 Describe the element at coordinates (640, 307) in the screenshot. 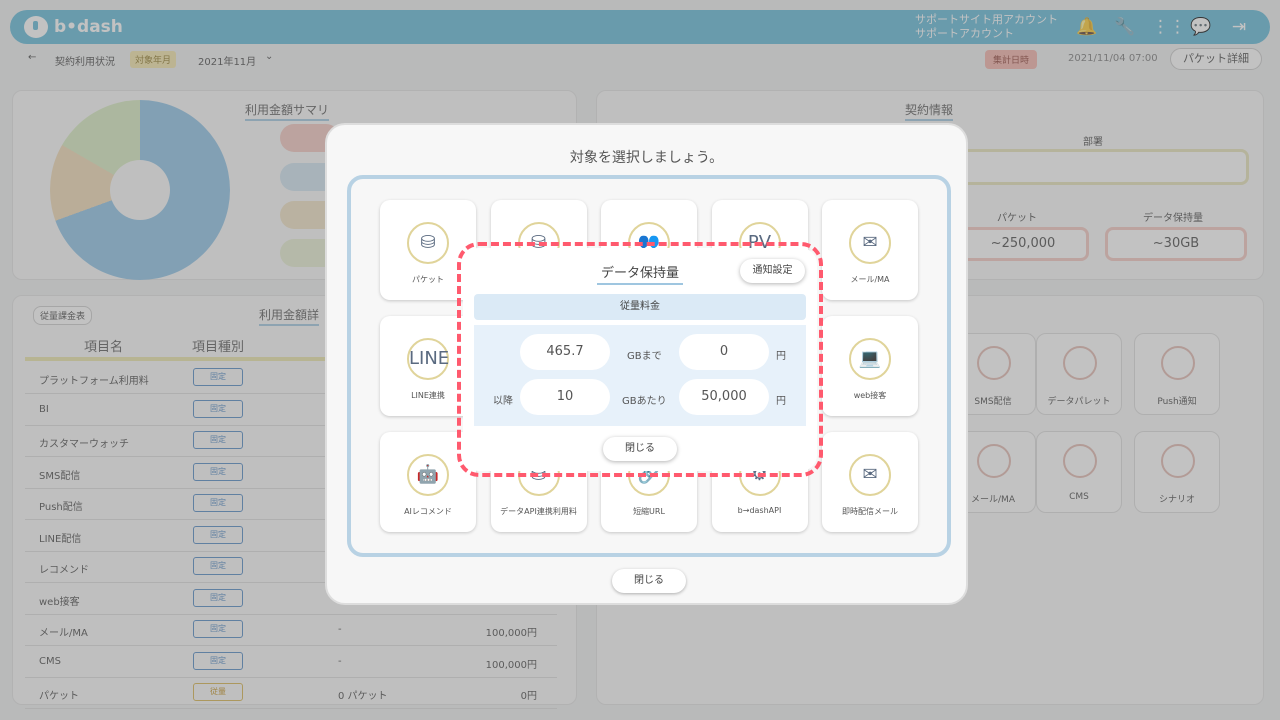

I see `payg-band: 従量料金` at that location.